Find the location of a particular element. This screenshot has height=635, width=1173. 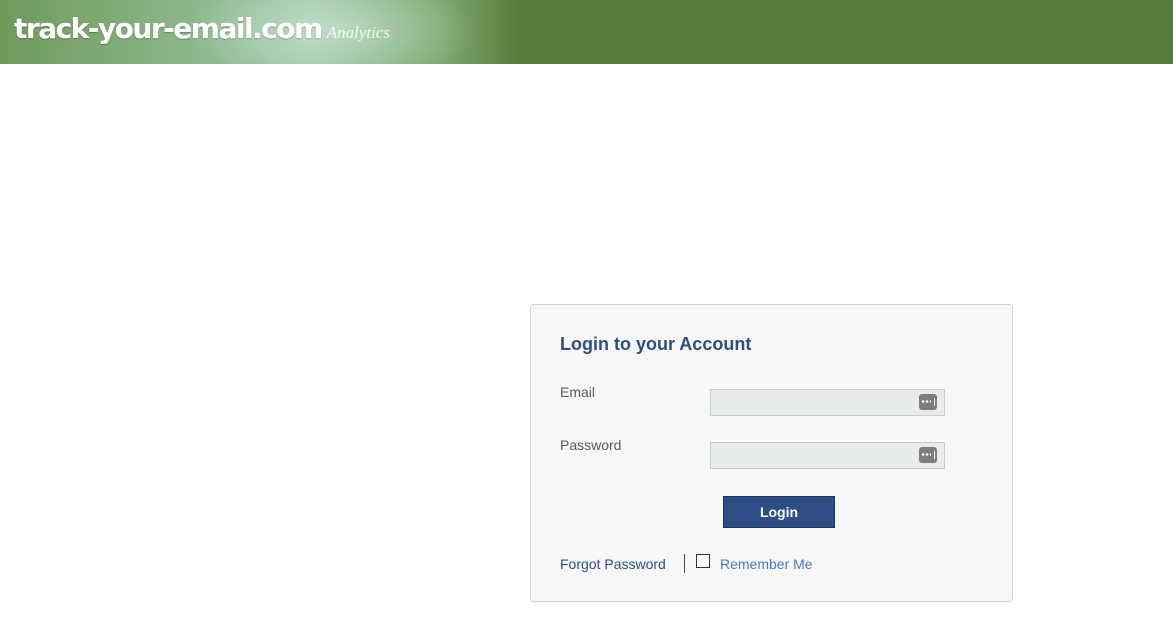

brand-logo: track-your-email.com Analytics is located at coordinates (202, 28).